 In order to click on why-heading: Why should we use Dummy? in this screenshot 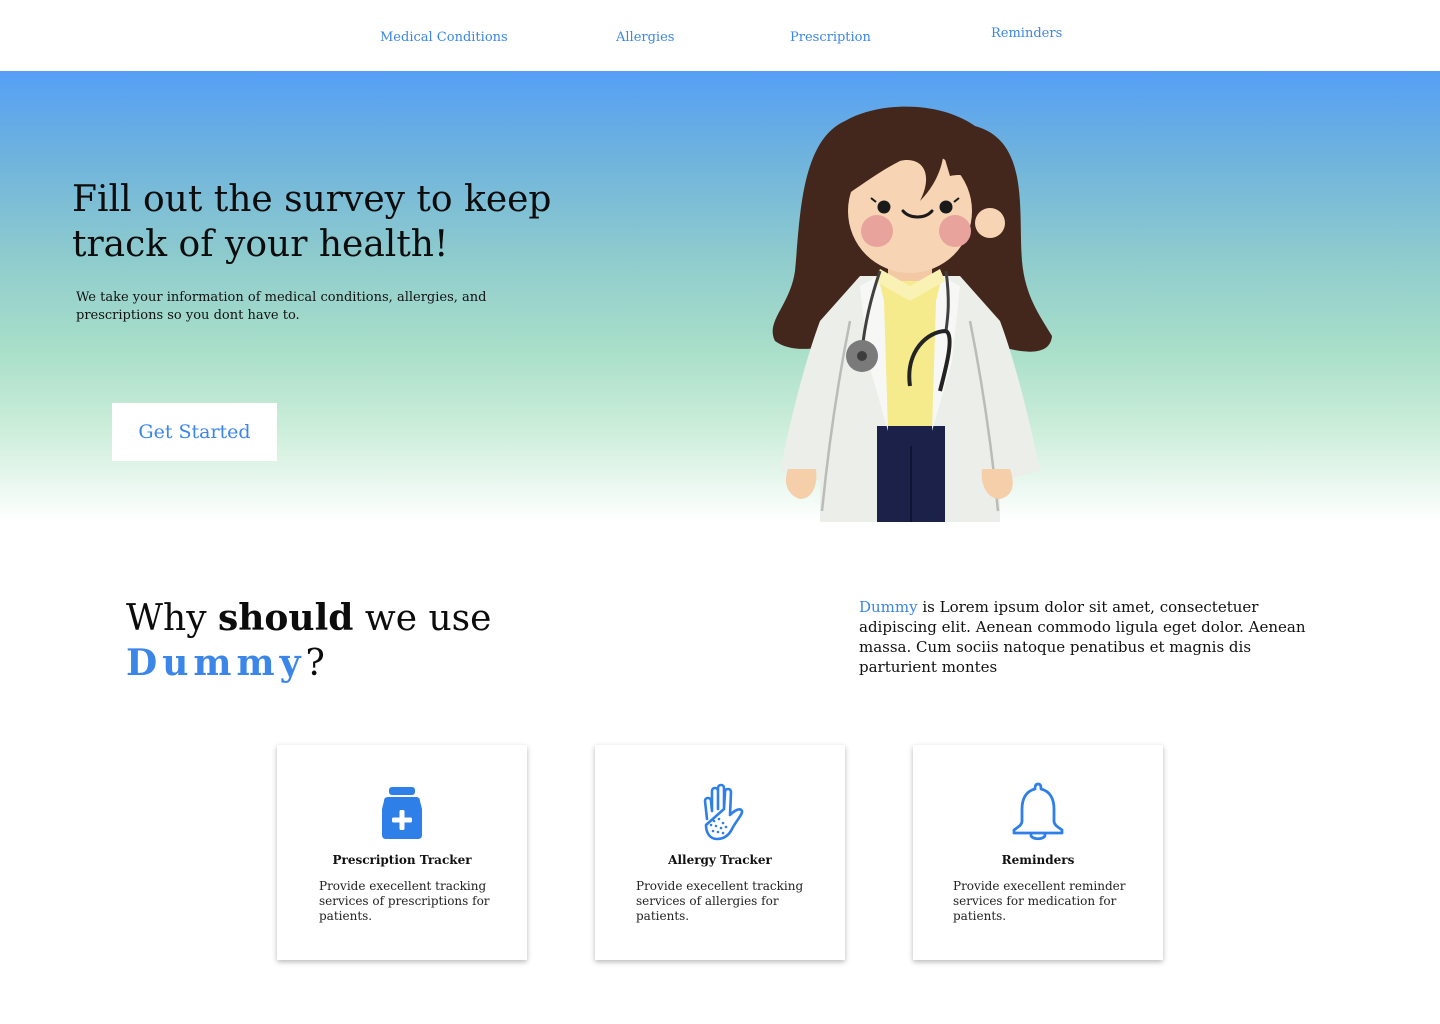, I will do `click(406, 641)`.